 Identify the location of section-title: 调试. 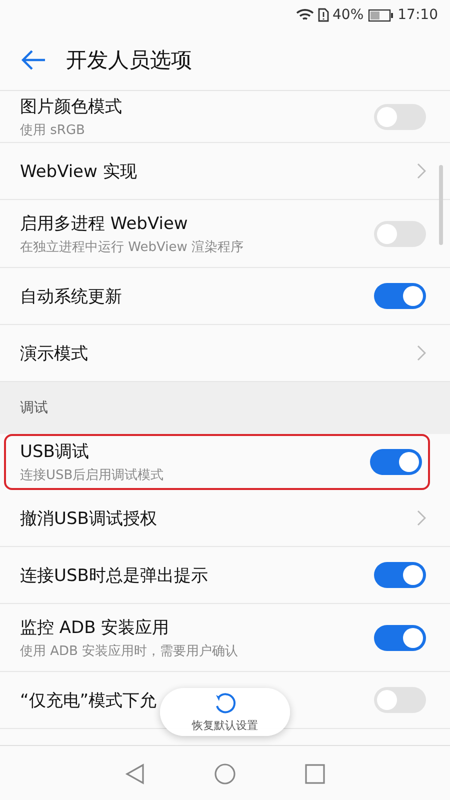
(34, 408).